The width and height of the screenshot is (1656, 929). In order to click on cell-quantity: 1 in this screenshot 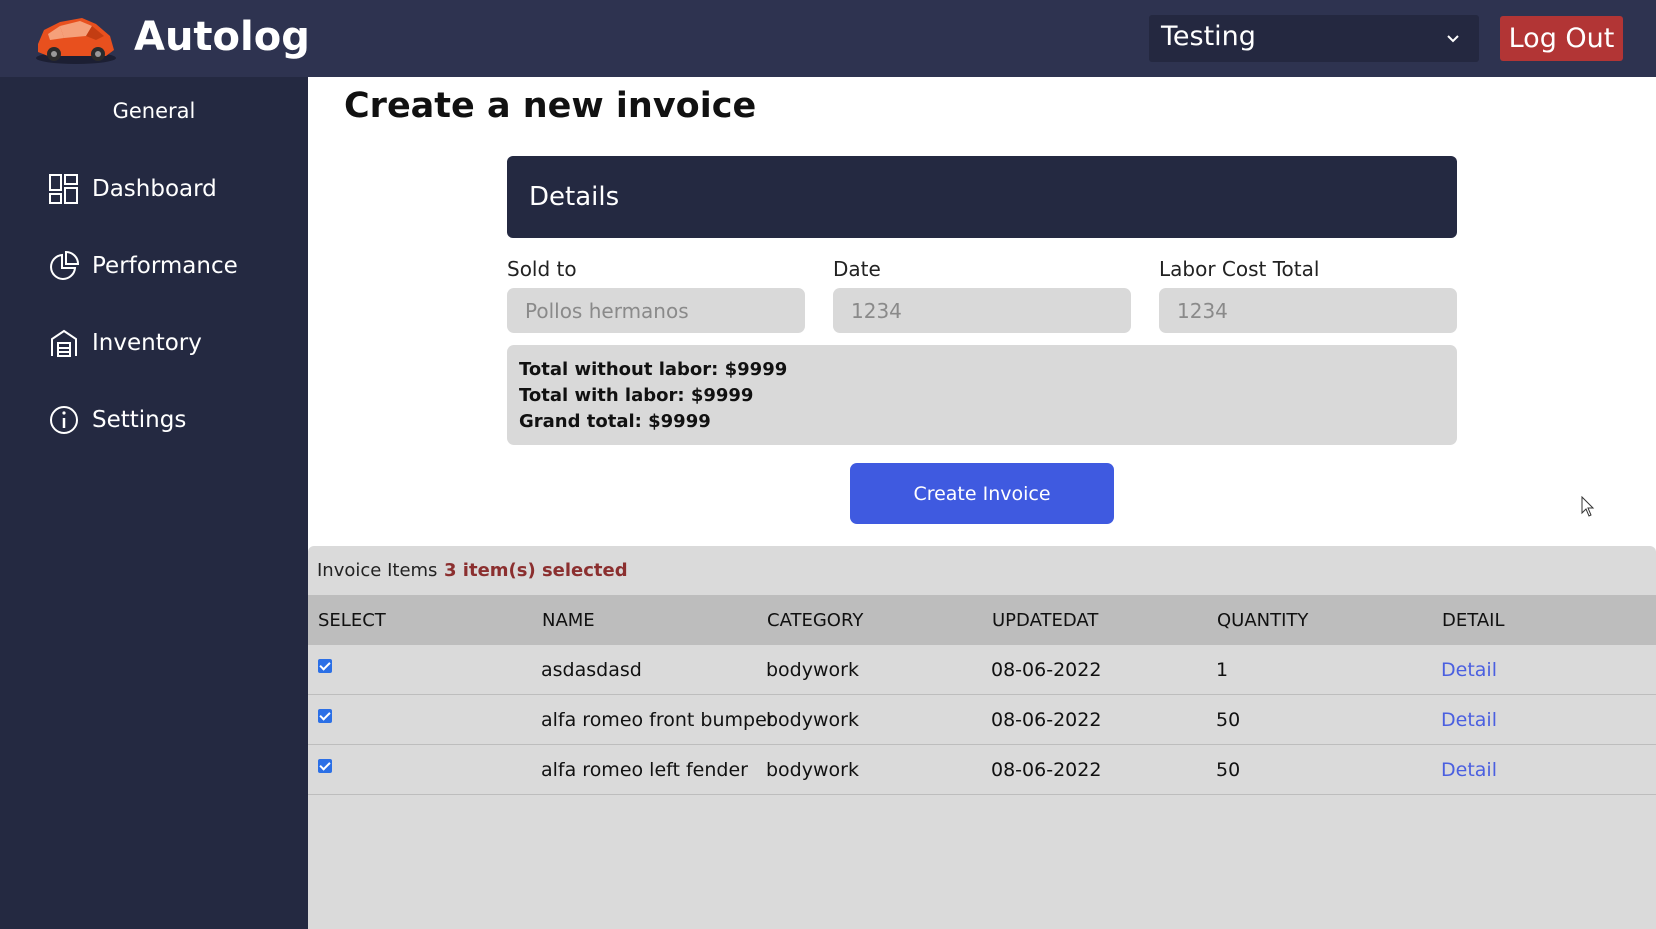, I will do `click(1222, 670)`.